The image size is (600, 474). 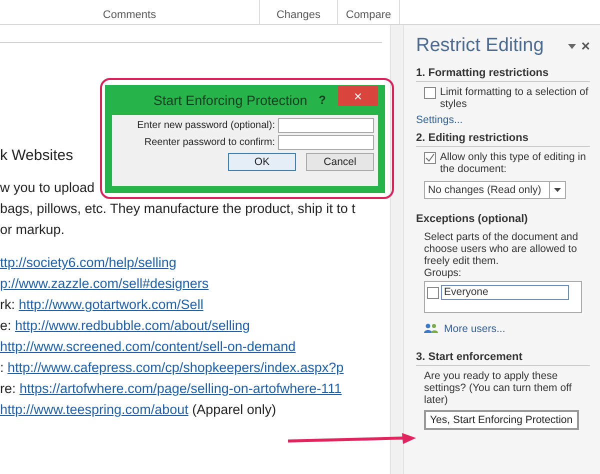 I want to click on checkbox-label: Allow only this type of editing in the document:, so click(x=513, y=163).